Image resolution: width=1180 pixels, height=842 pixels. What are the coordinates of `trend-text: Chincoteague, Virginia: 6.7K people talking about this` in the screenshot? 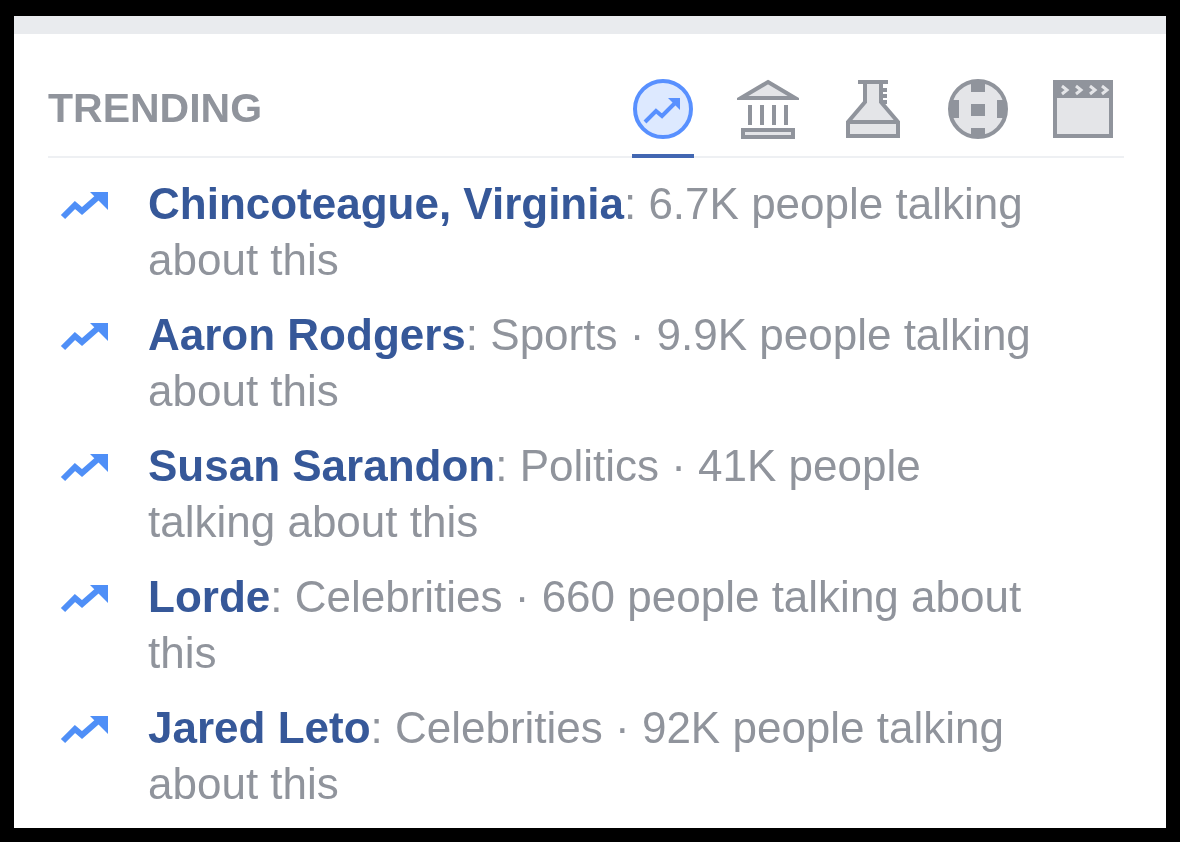 It's located at (586, 232).